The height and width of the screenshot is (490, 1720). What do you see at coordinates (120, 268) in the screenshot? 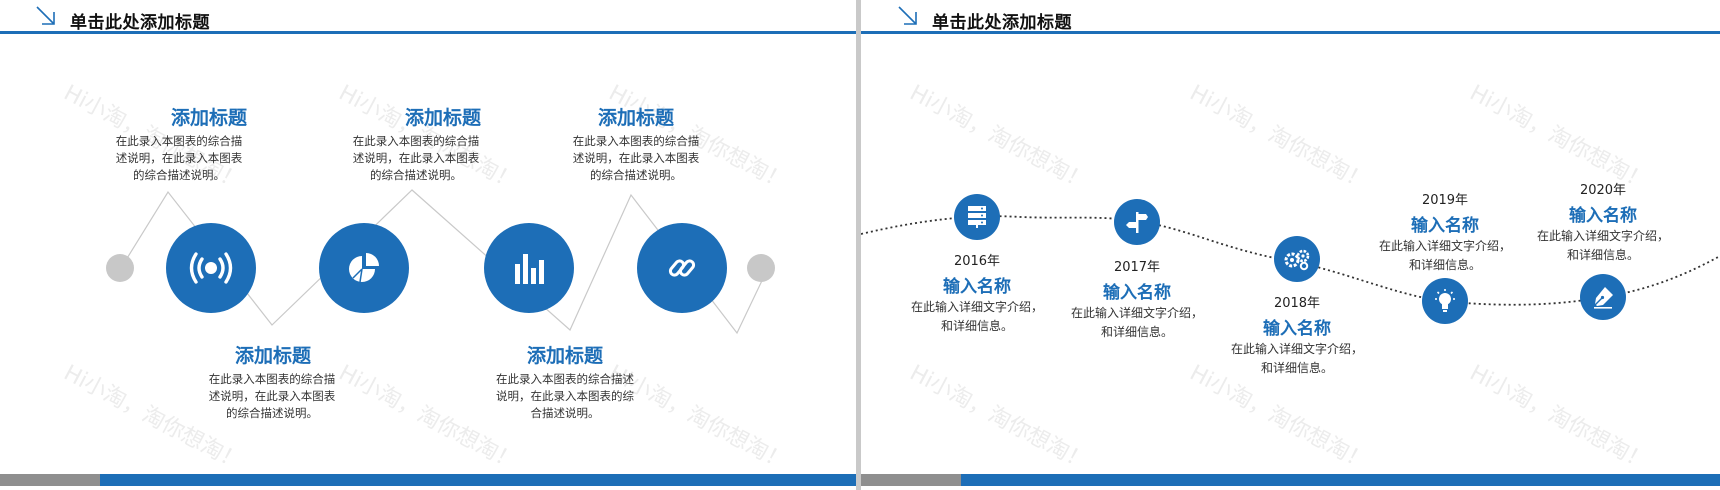
I see `gray-endpoint-left` at bounding box center [120, 268].